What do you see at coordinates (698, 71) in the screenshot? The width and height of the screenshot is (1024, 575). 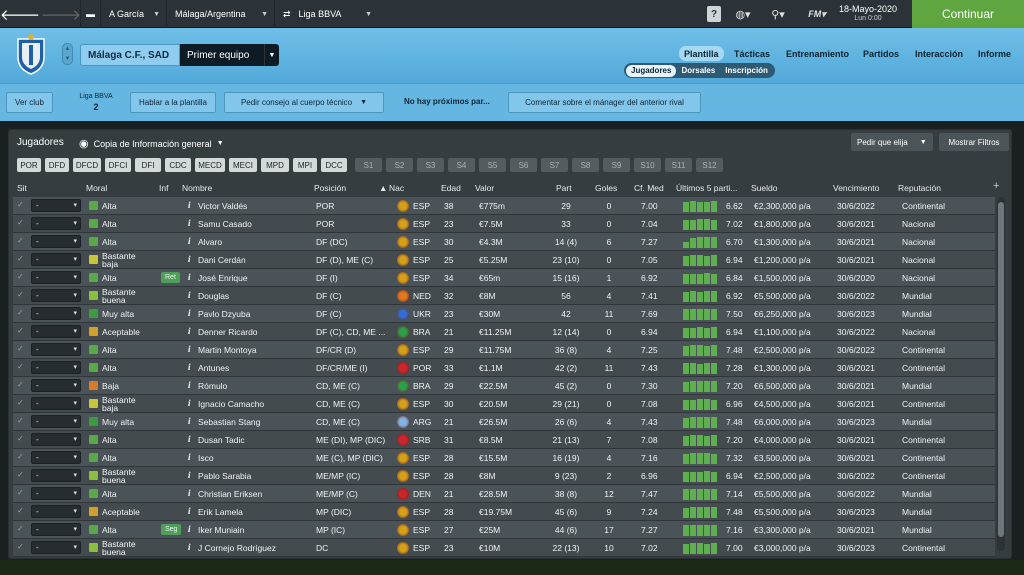 I see `submenu-dorsales: Dorsales` at bounding box center [698, 71].